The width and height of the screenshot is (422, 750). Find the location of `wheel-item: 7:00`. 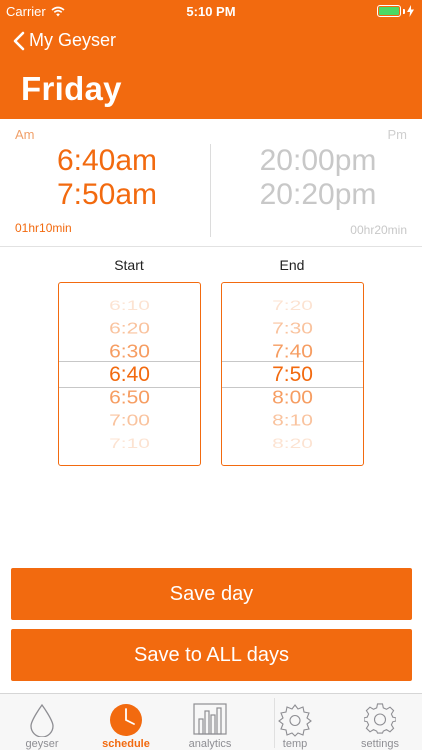

wheel-item: 7:00 is located at coordinates (129, 421).